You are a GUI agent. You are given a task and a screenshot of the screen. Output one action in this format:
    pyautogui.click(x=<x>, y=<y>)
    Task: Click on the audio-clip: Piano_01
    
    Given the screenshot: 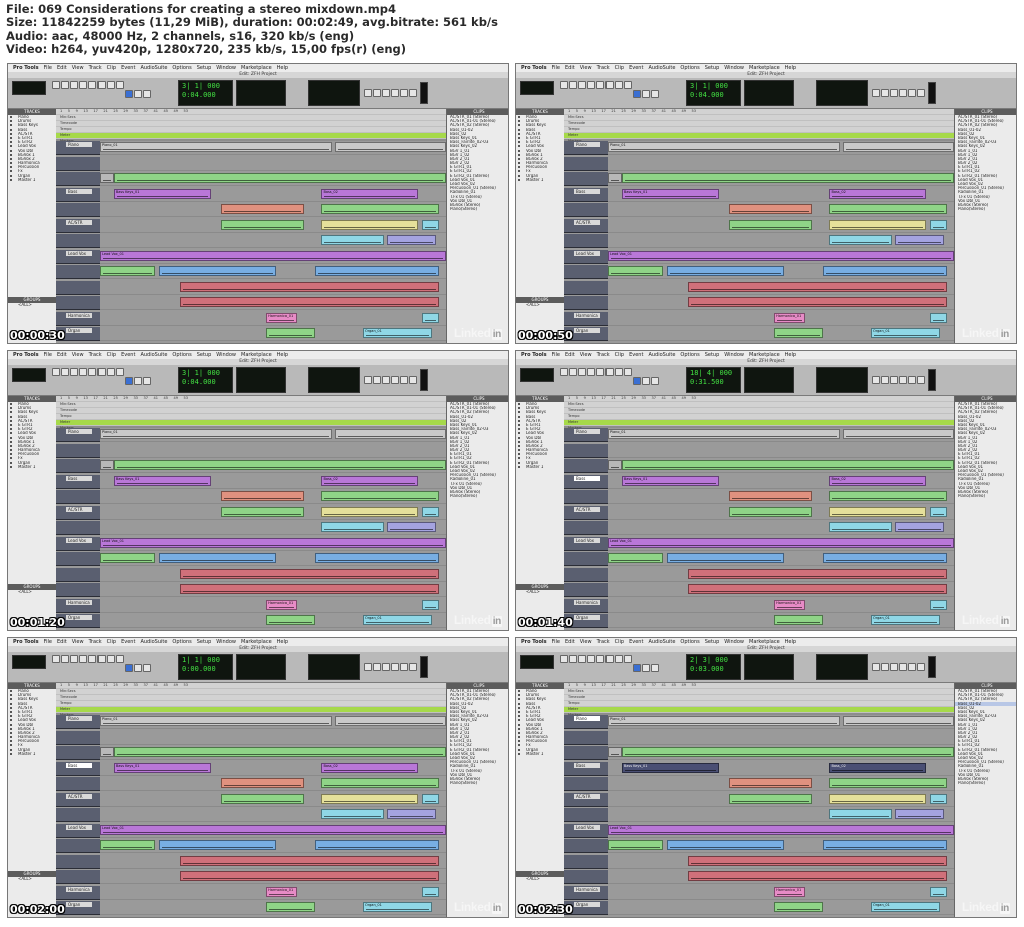 What is the action you would take?
    pyautogui.click(x=724, y=434)
    